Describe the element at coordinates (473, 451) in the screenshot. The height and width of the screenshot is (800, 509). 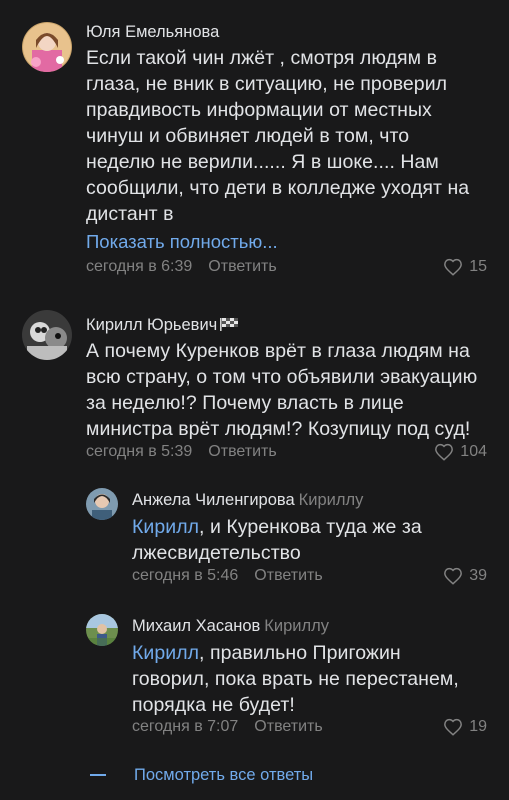
I see `like-count: 104` at that location.